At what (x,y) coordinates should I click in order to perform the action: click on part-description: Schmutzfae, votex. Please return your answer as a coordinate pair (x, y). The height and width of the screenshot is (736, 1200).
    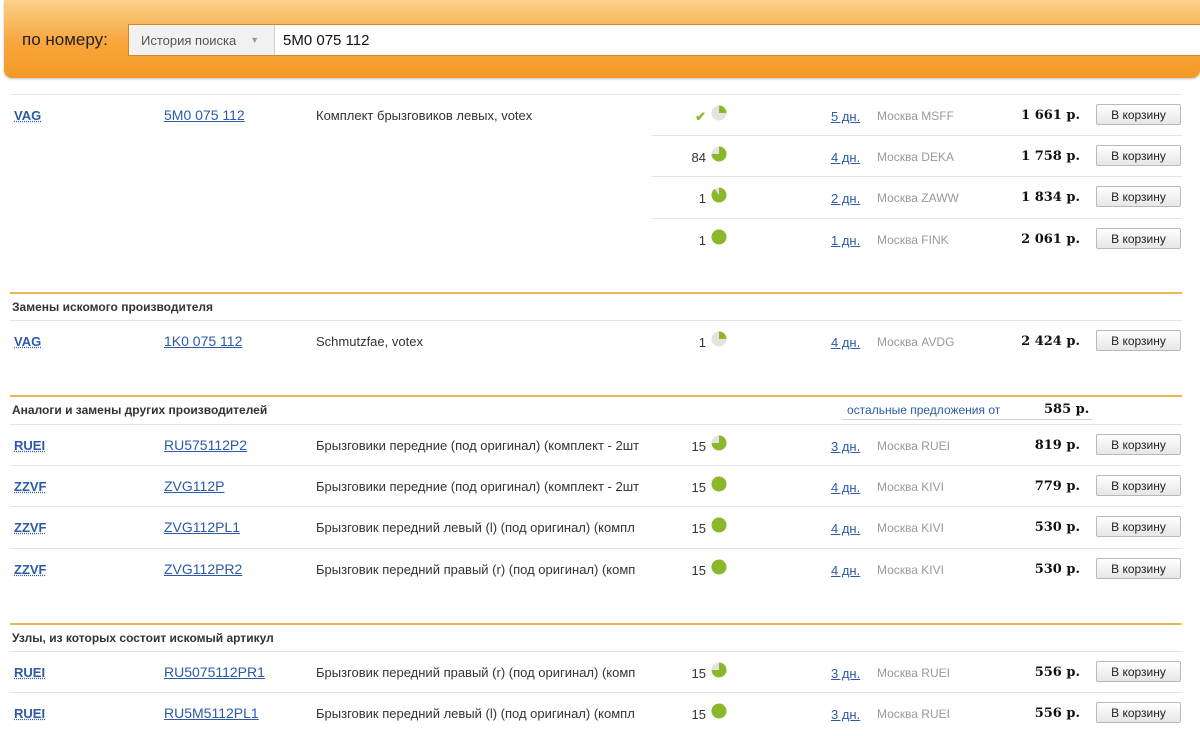
    Looking at the image, I should click on (486, 341).